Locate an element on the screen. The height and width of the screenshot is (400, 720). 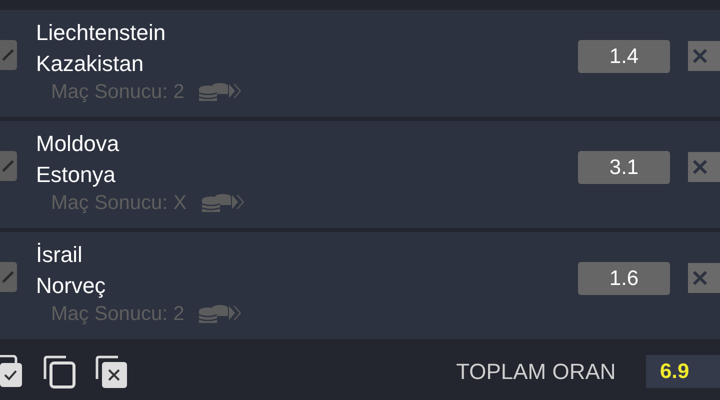
check-all-icon is located at coordinates (12, 371).